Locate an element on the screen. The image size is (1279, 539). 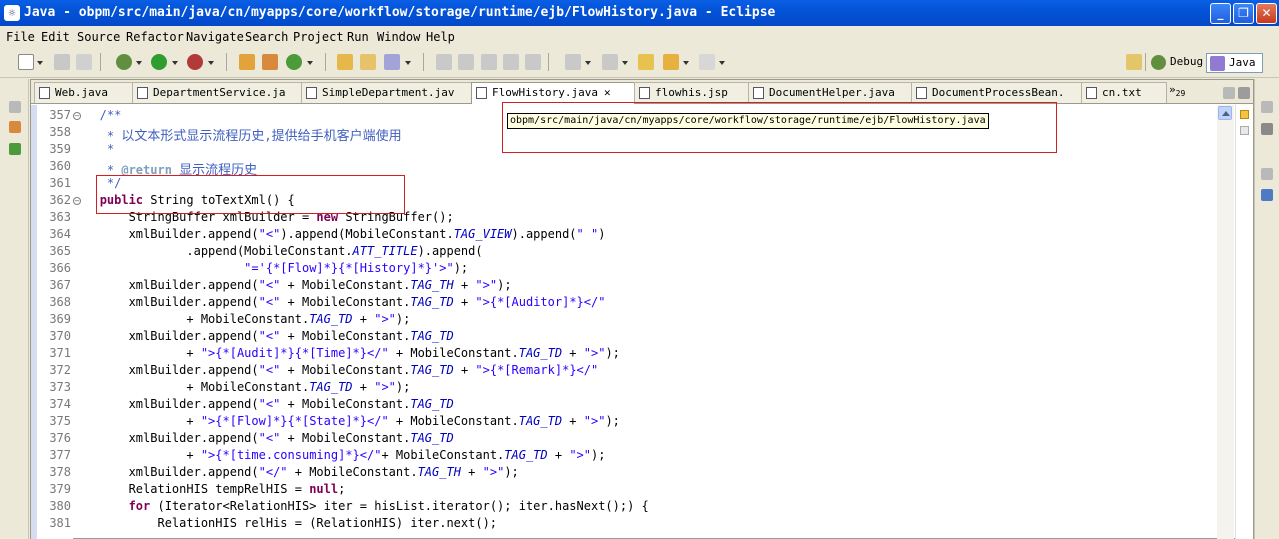
print-icon is located at coordinates (84, 62).